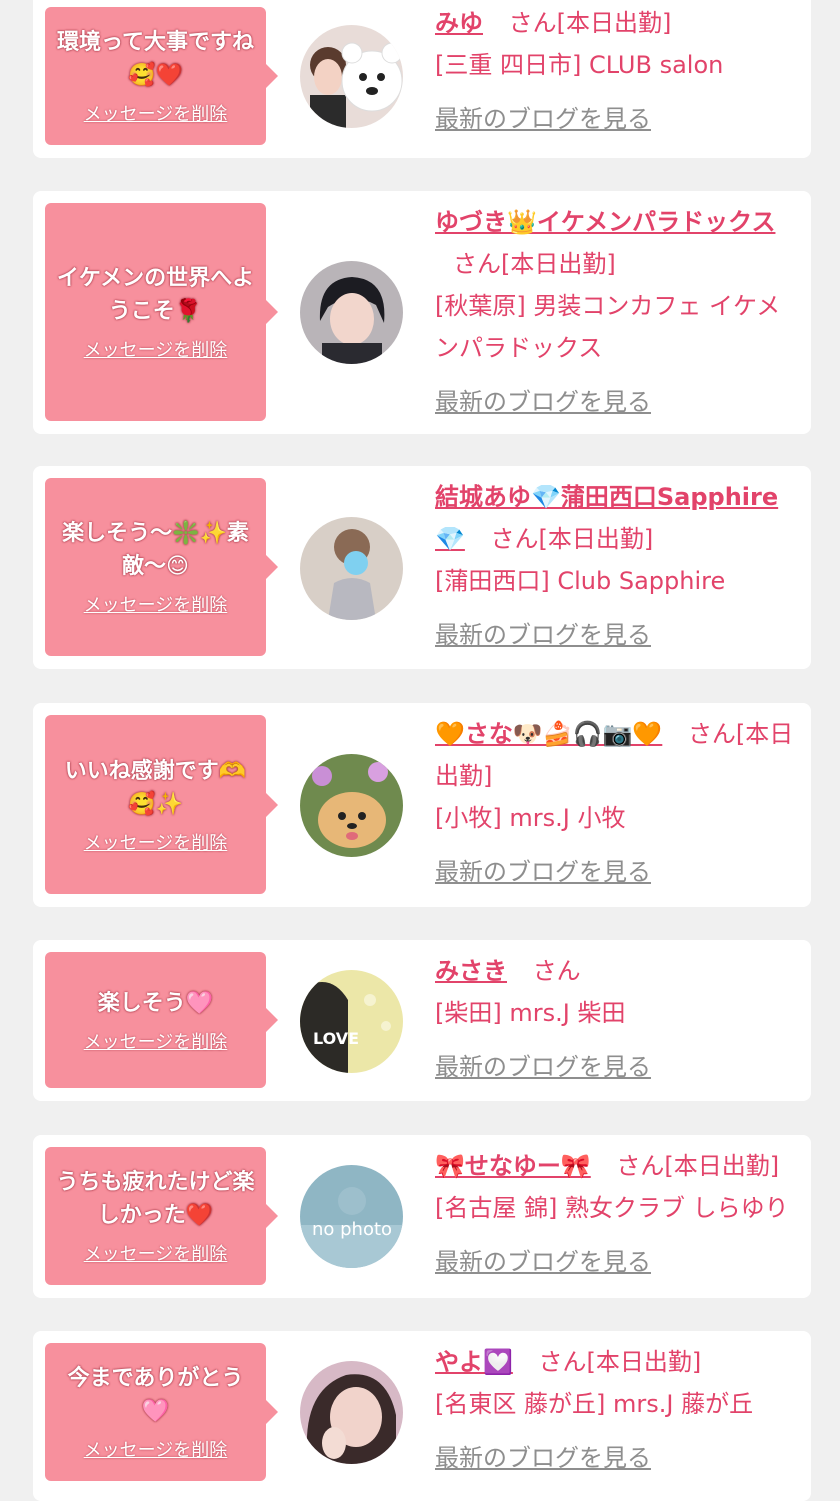 The width and height of the screenshot is (840, 1501). What do you see at coordinates (471, 971) in the screenshot?
I see `profile-name-link: みさき` at bounding box center [471, 971].